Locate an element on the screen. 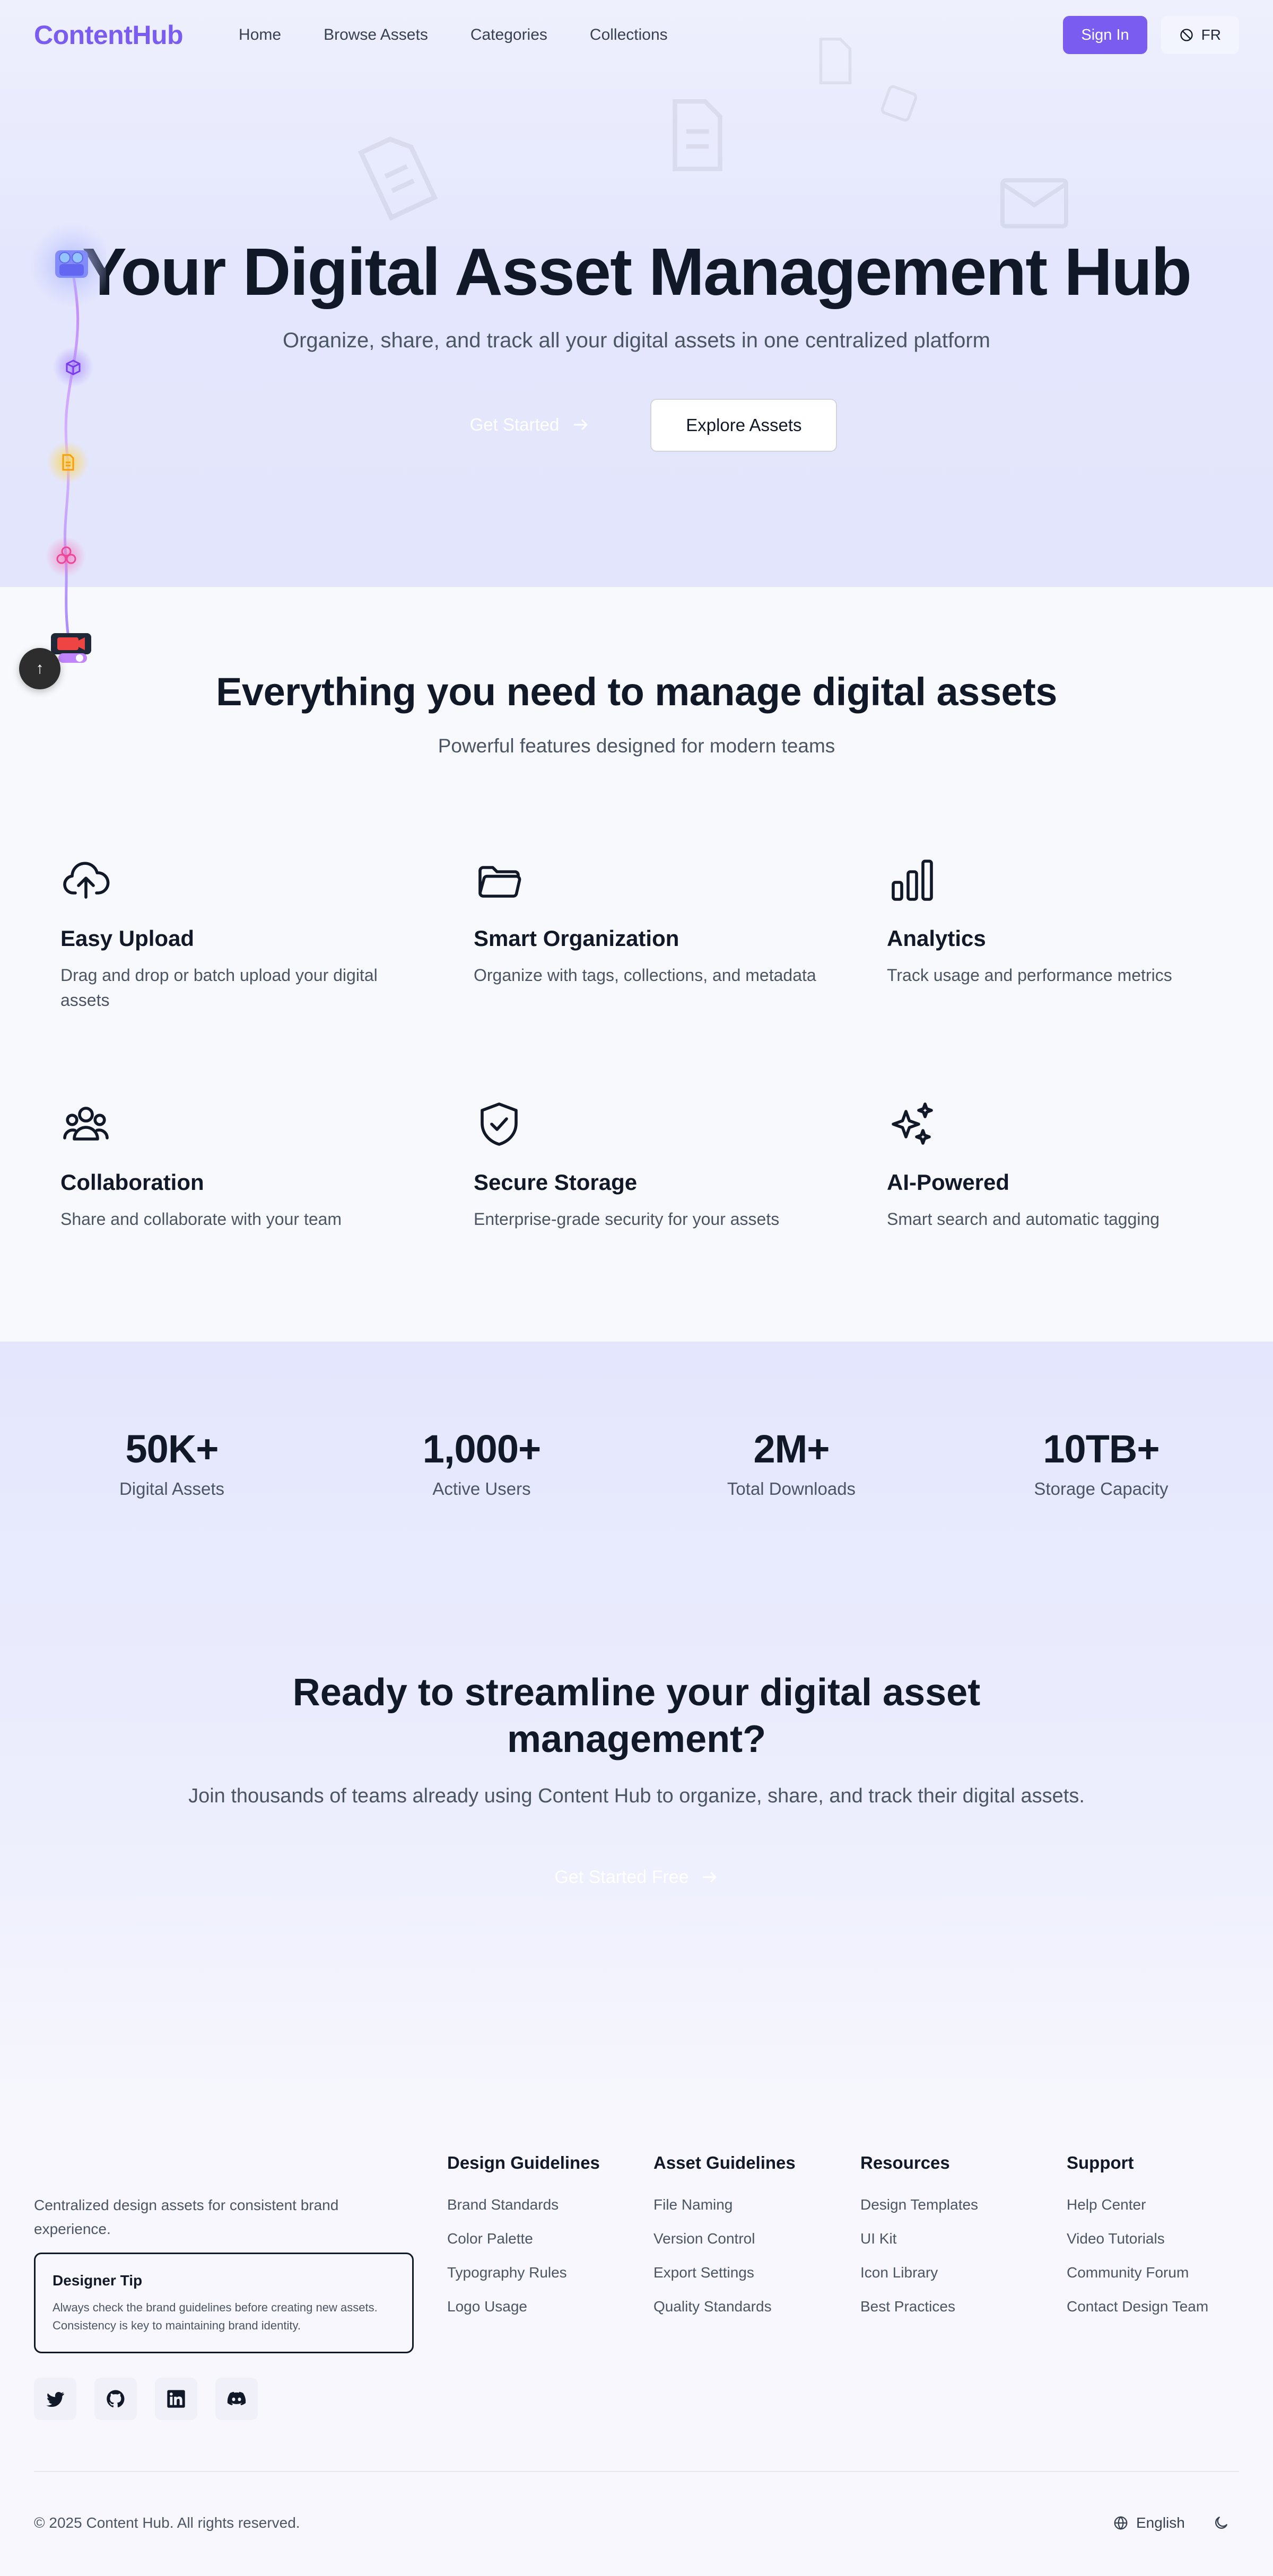  arrow-up-icon: ↑ is located at coordinates (40, 668).